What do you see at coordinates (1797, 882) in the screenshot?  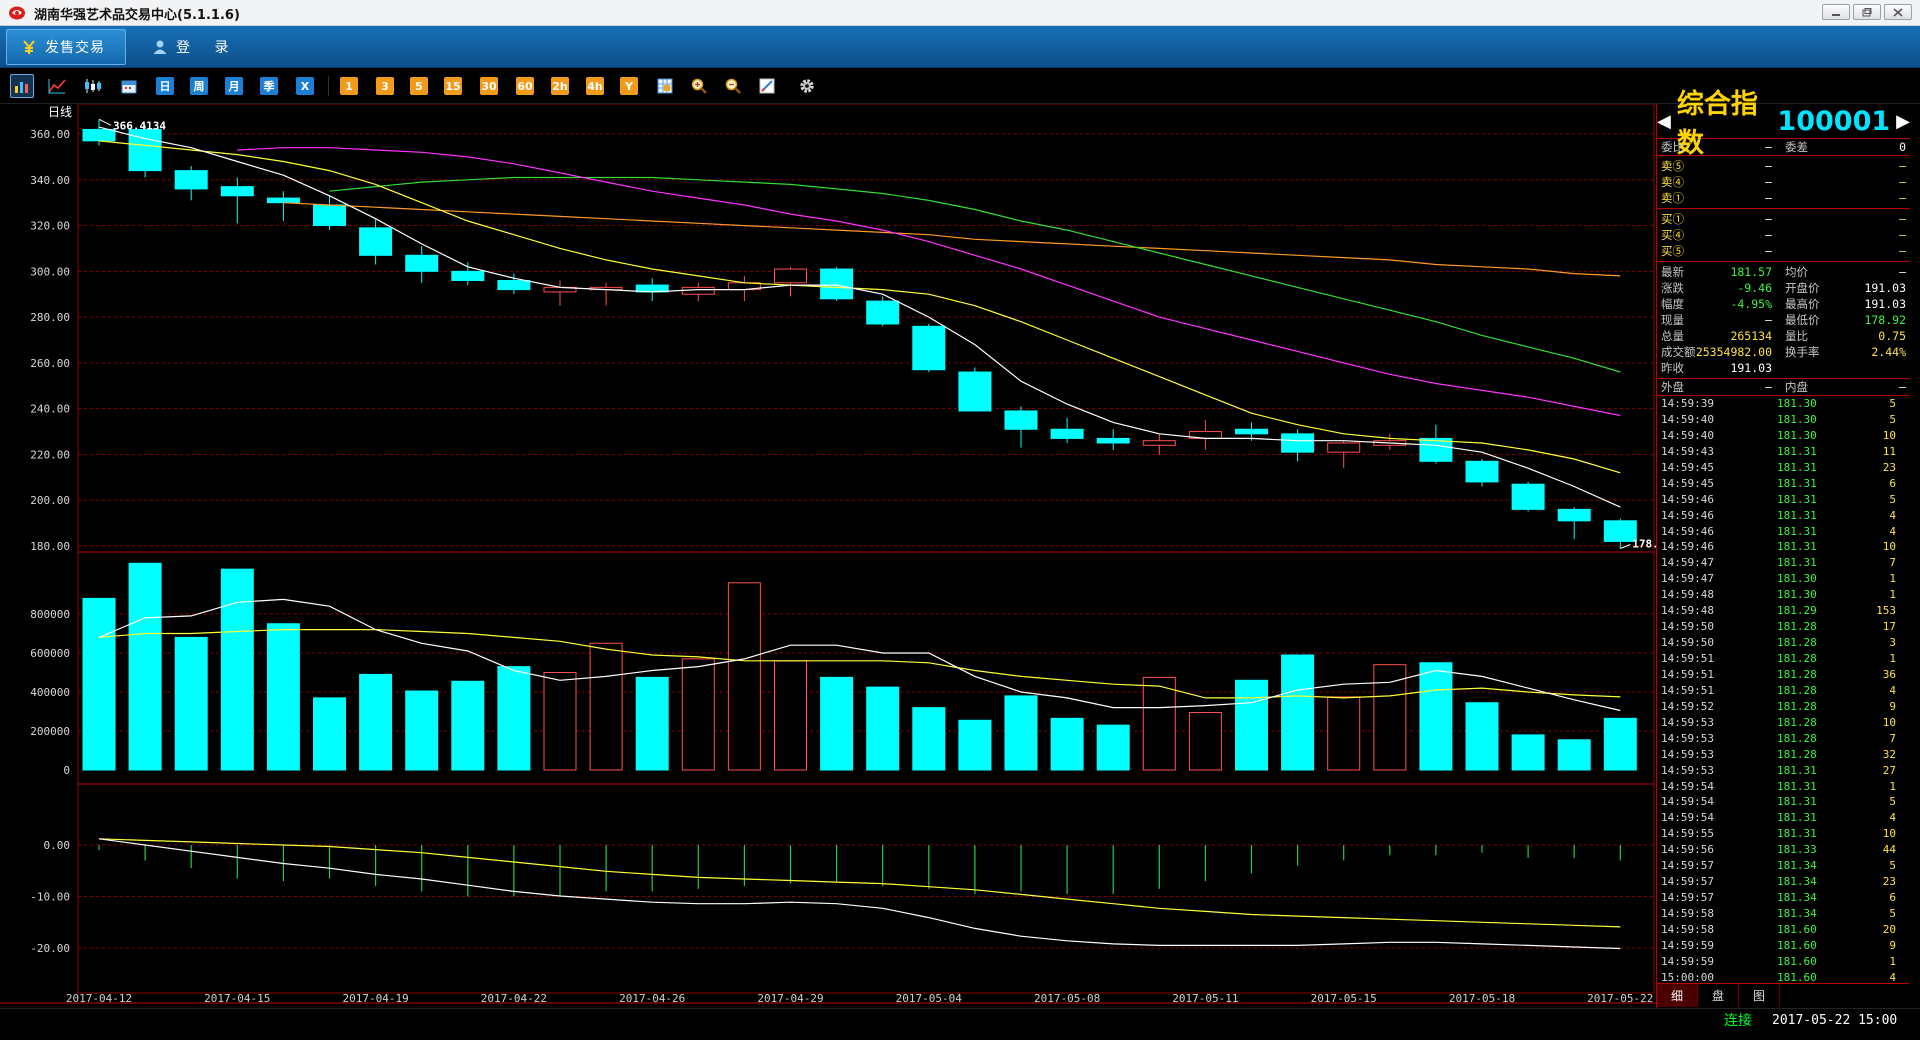 I see `tick-price: 181.34` at bounding box center [1797, 882].